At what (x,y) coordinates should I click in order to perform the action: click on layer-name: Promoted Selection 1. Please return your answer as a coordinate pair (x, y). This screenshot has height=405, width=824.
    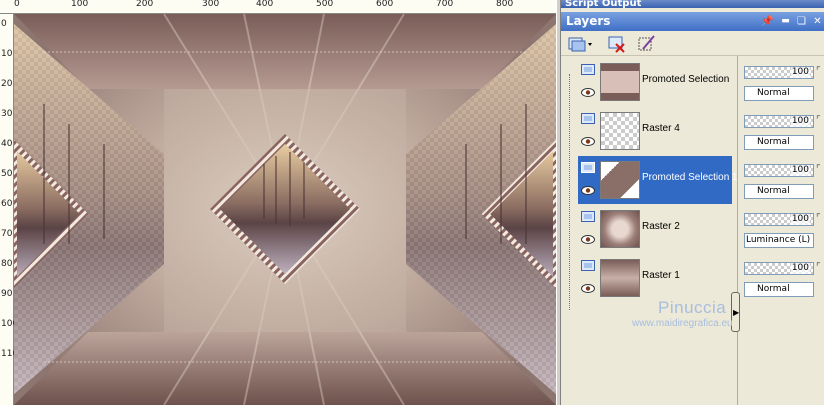
    Looking at the image, I should click on (690, 177).